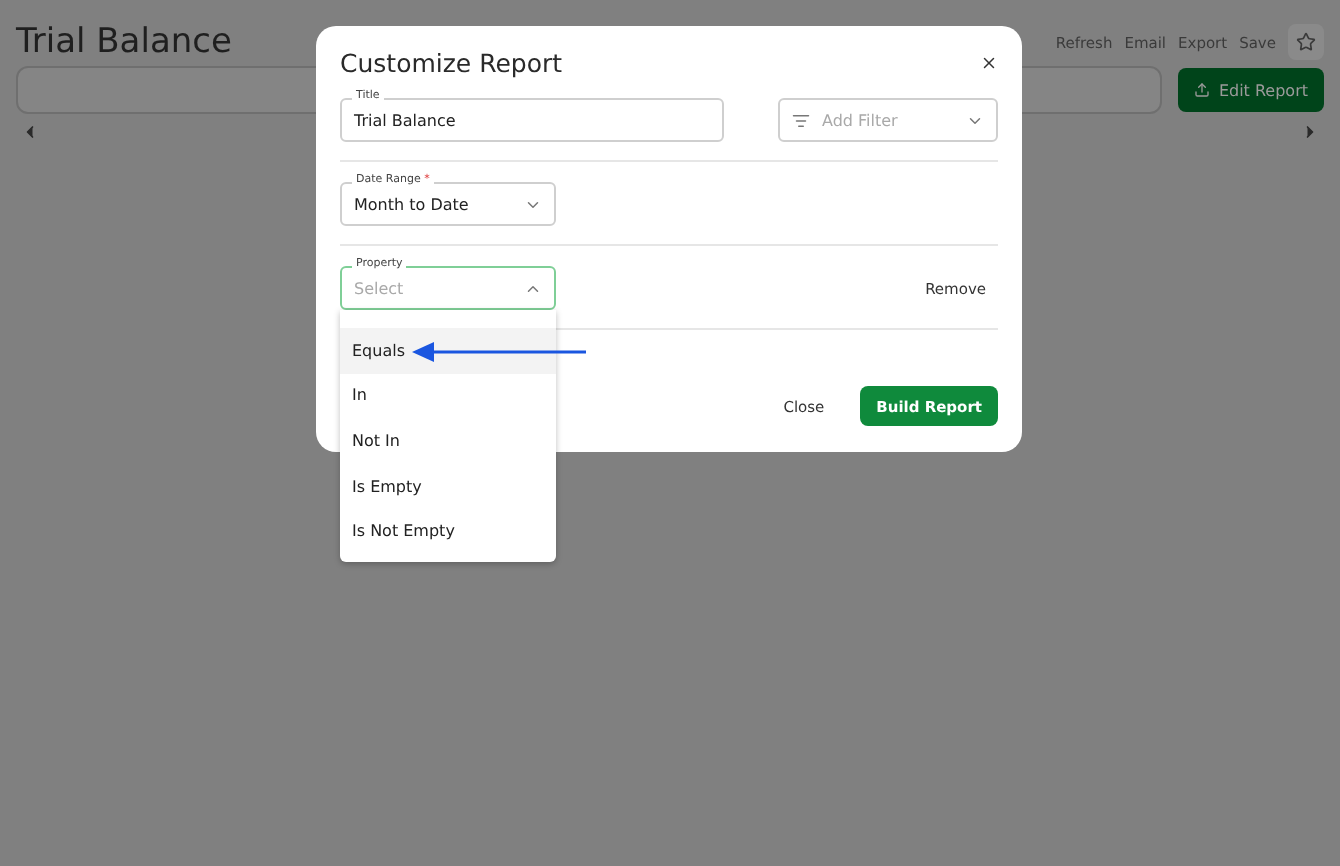 The image size is (1340, 866). Describe the element at coordinates (451, 62) in the screenshot. I see `dialog-title: Customize Report` at that location.